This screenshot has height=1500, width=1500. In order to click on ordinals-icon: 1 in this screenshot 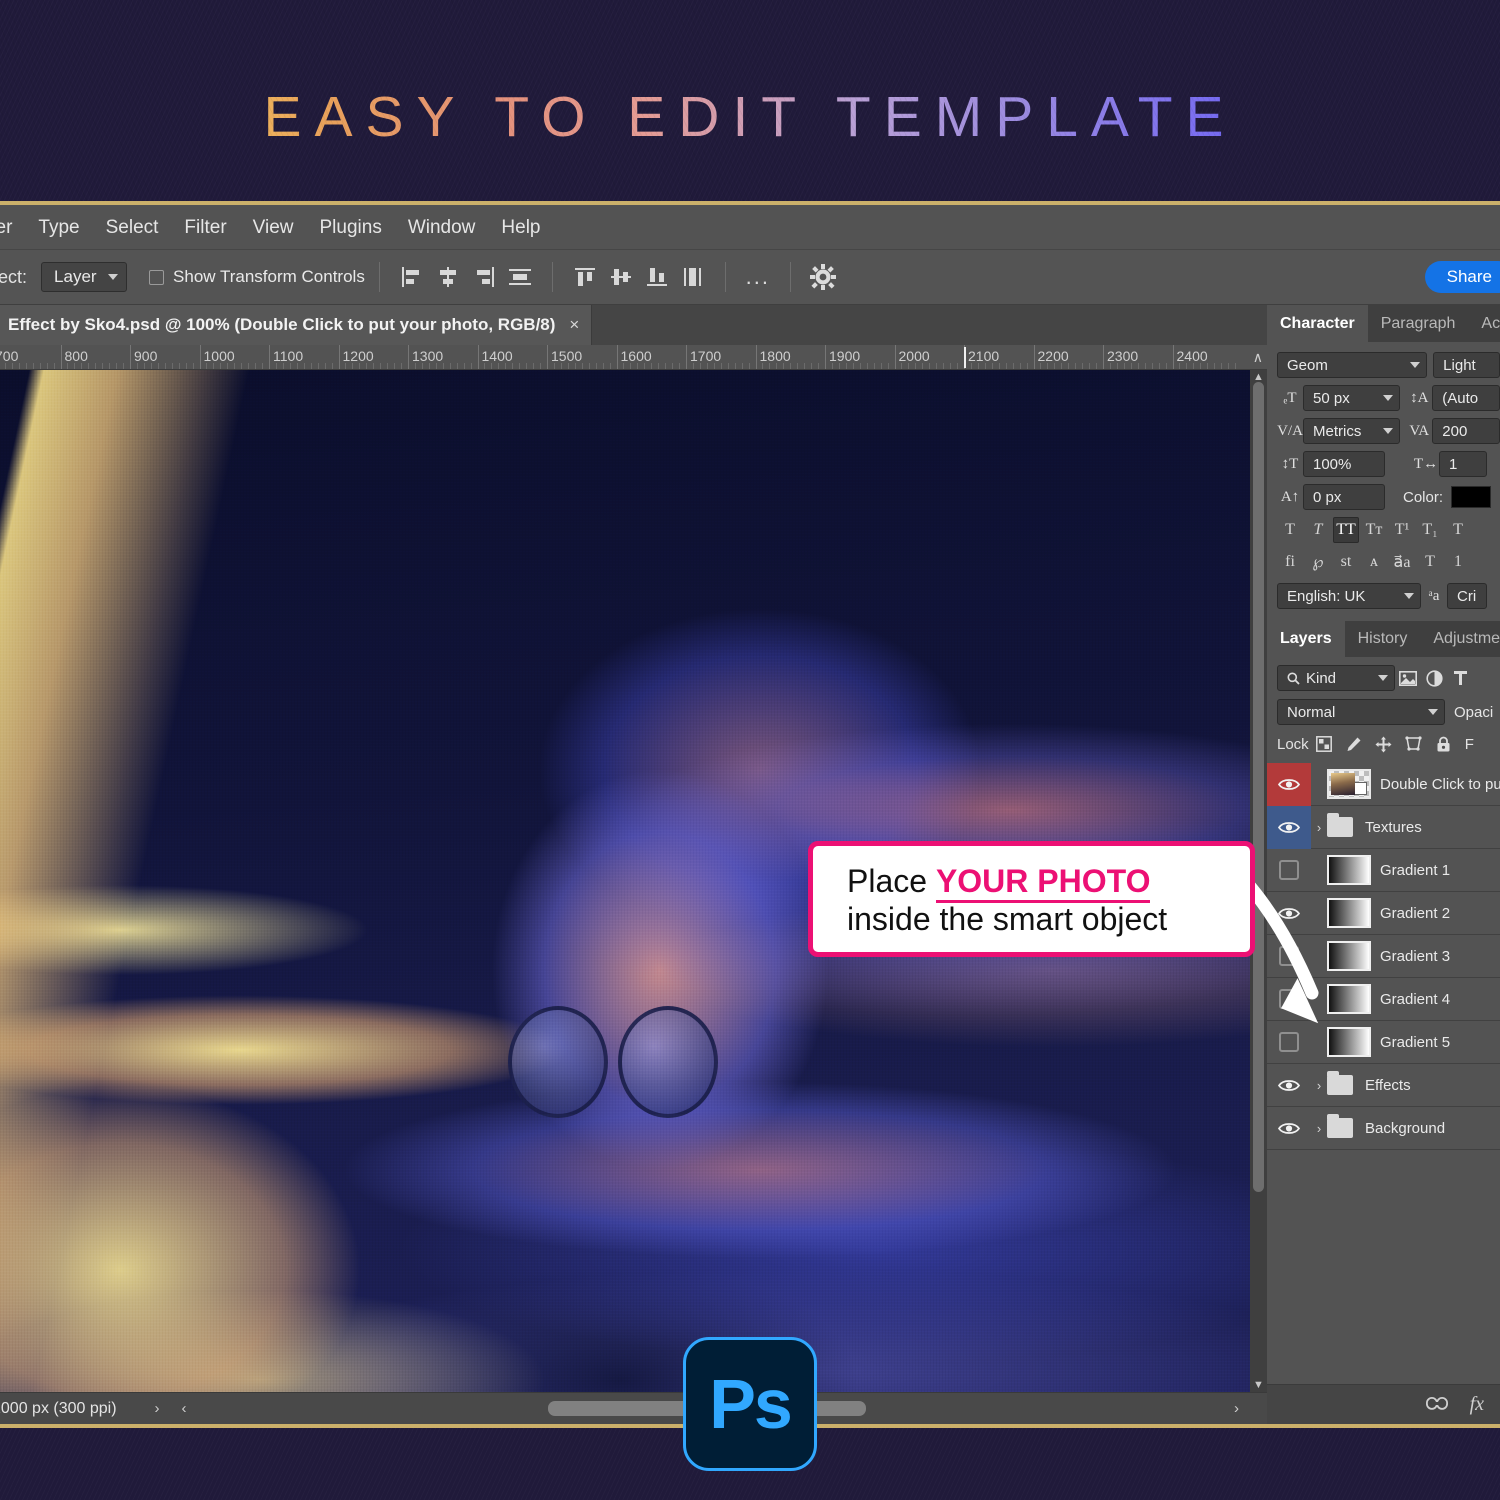, I will do `click(1458, 562)`.